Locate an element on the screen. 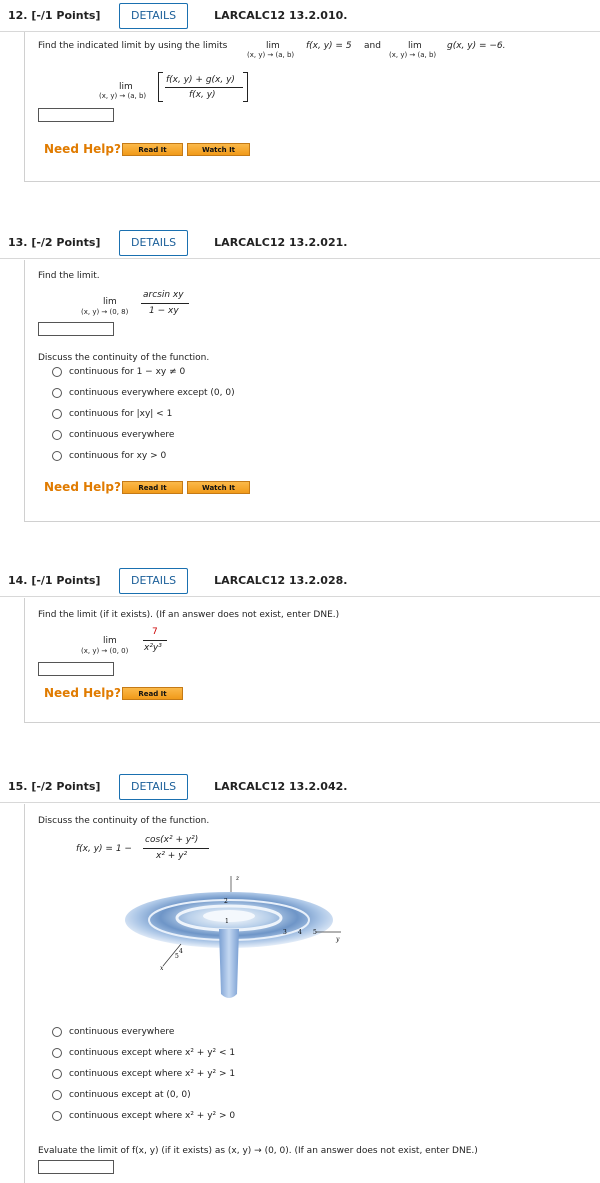 The image size is (600, 1183). z-tick-1: 1 is located at coordinates (227, 921).